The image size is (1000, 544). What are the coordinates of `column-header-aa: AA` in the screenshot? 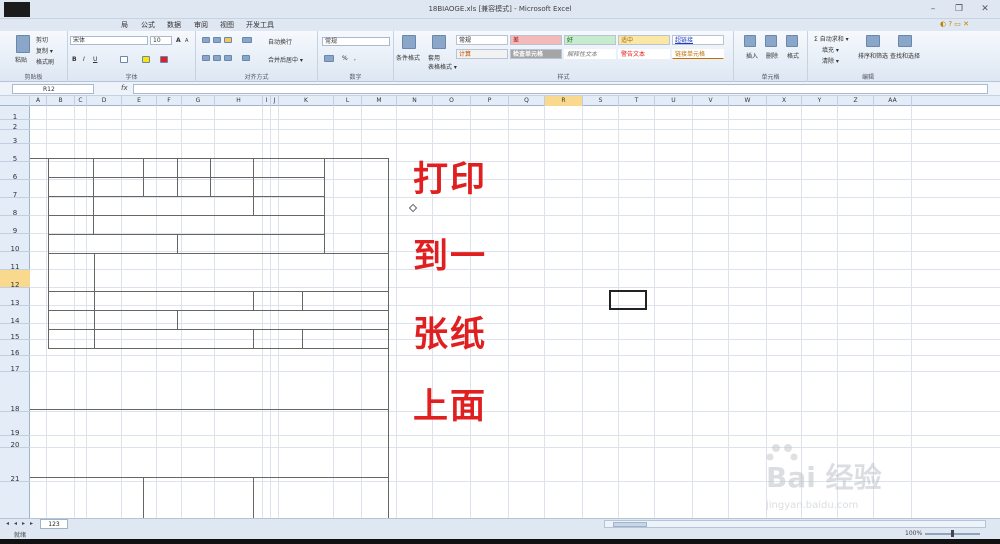 It's located at (893, 101).